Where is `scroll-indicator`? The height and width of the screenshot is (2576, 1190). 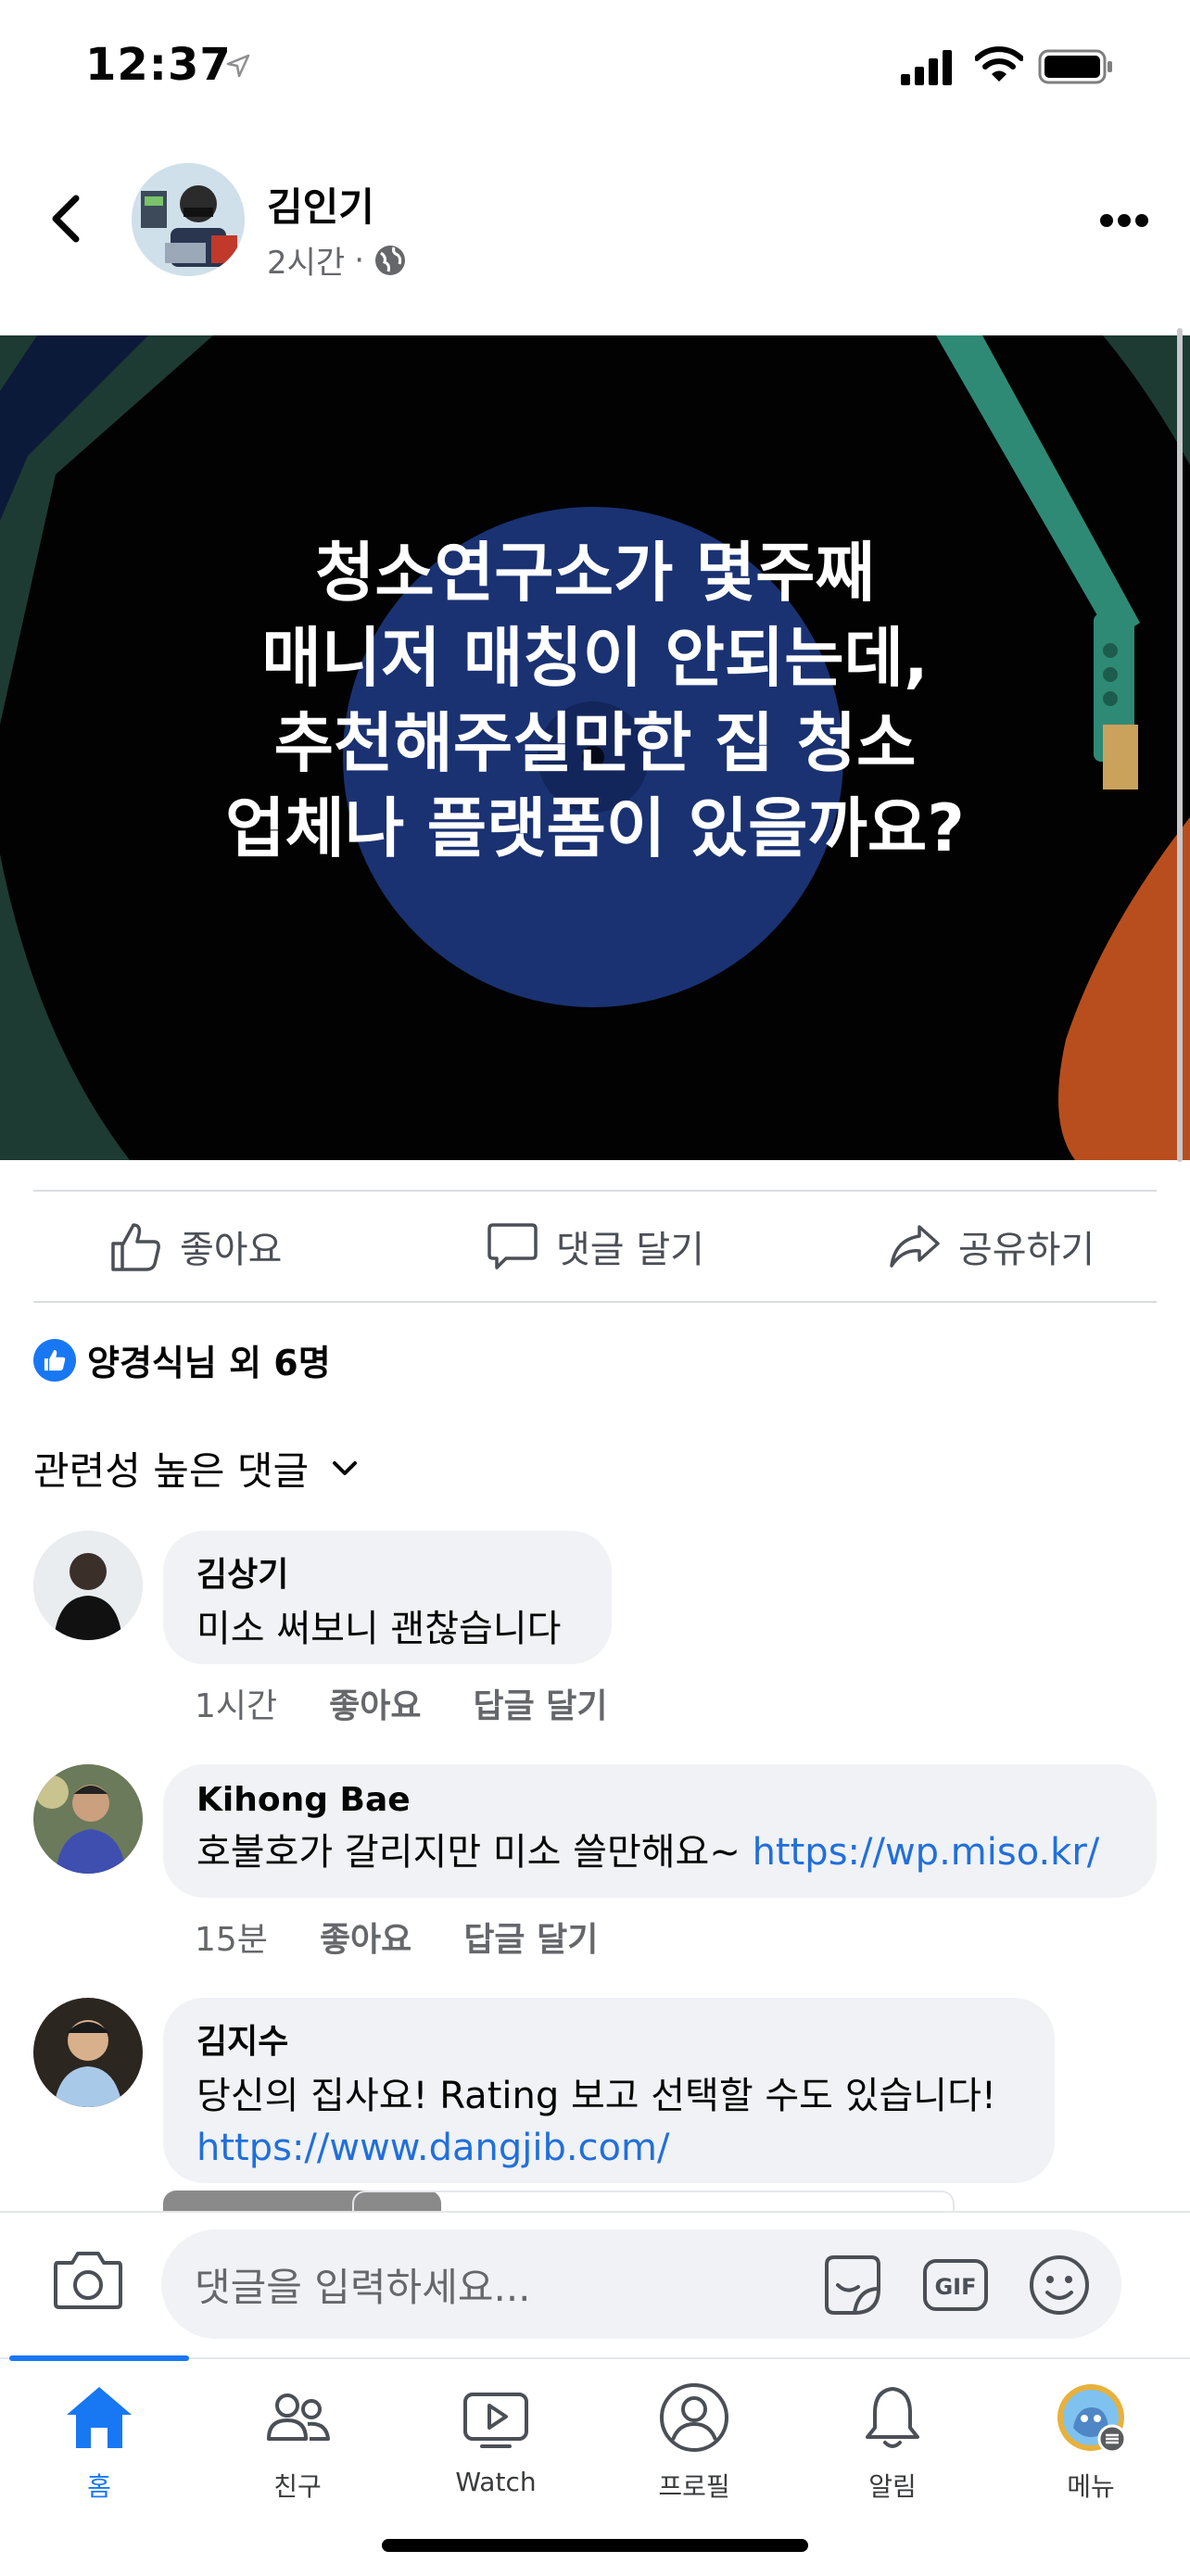
scroll-indicator is located at coordinates (1180, 745).